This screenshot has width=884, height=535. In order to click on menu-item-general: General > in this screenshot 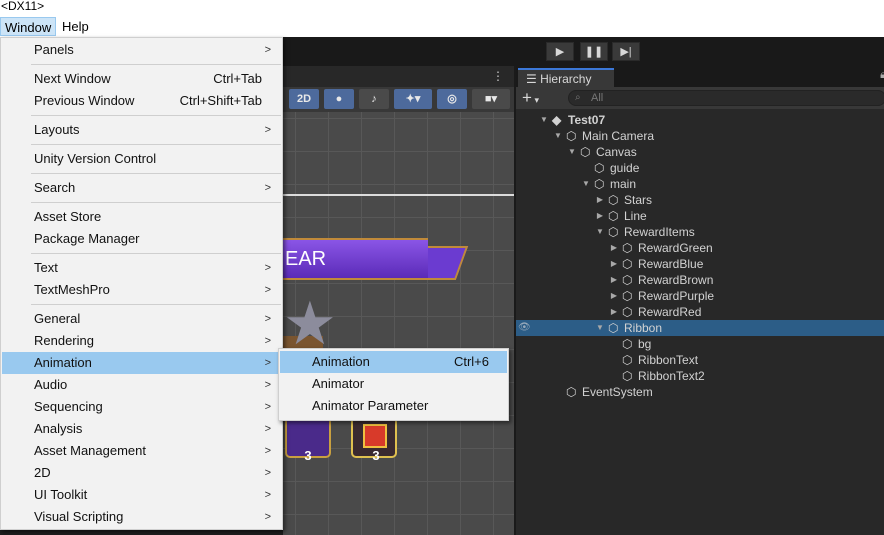, I will do `click(142, 319)`.